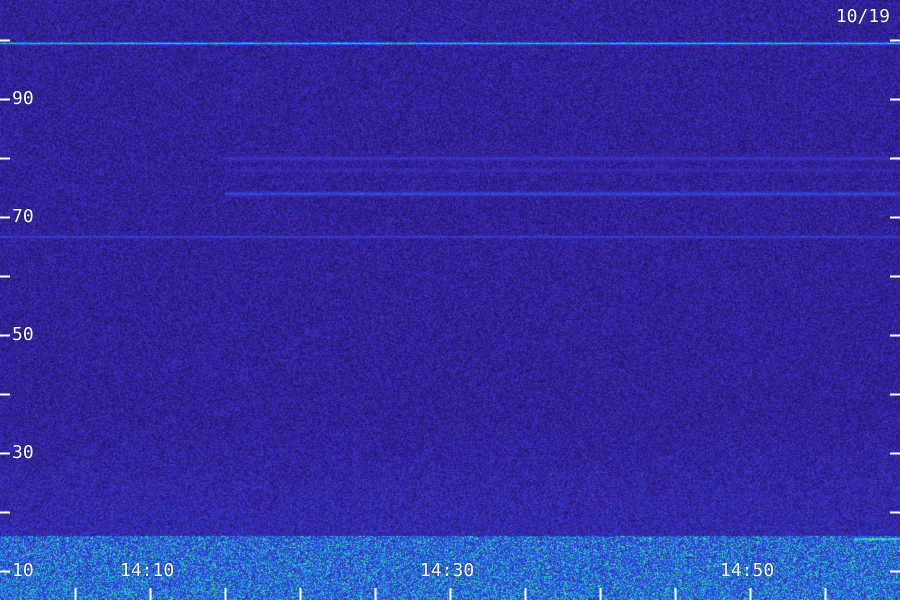 Image resolution: width=900 pixels, height=600 pixels. I want to click on y-tick-label: 30, so click(23, 452).